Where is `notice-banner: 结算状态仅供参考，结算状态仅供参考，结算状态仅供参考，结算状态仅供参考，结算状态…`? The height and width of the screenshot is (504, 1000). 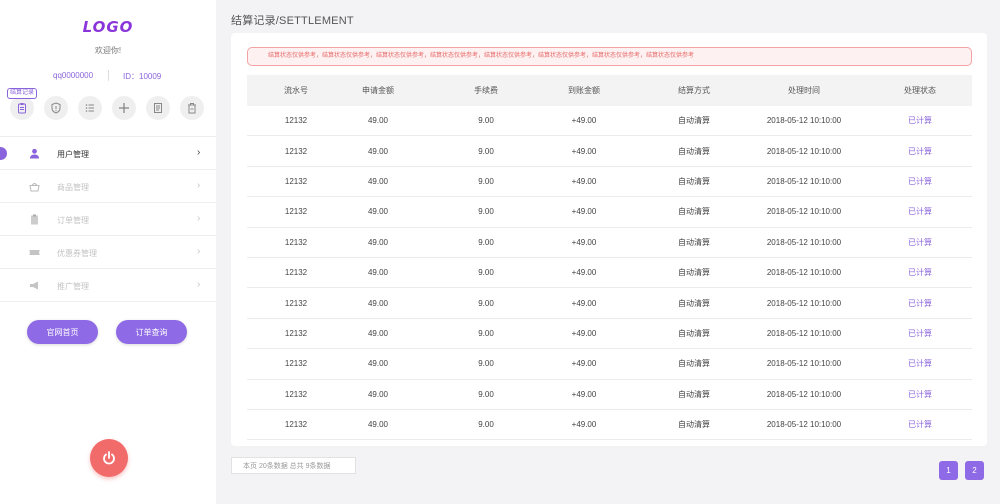 notice-banner: 结算状态仅供参考，结算状态仅供参考，结算状态仅供参考，结算状态仅供参考，结算状态… is located at coordinates (609, 56).